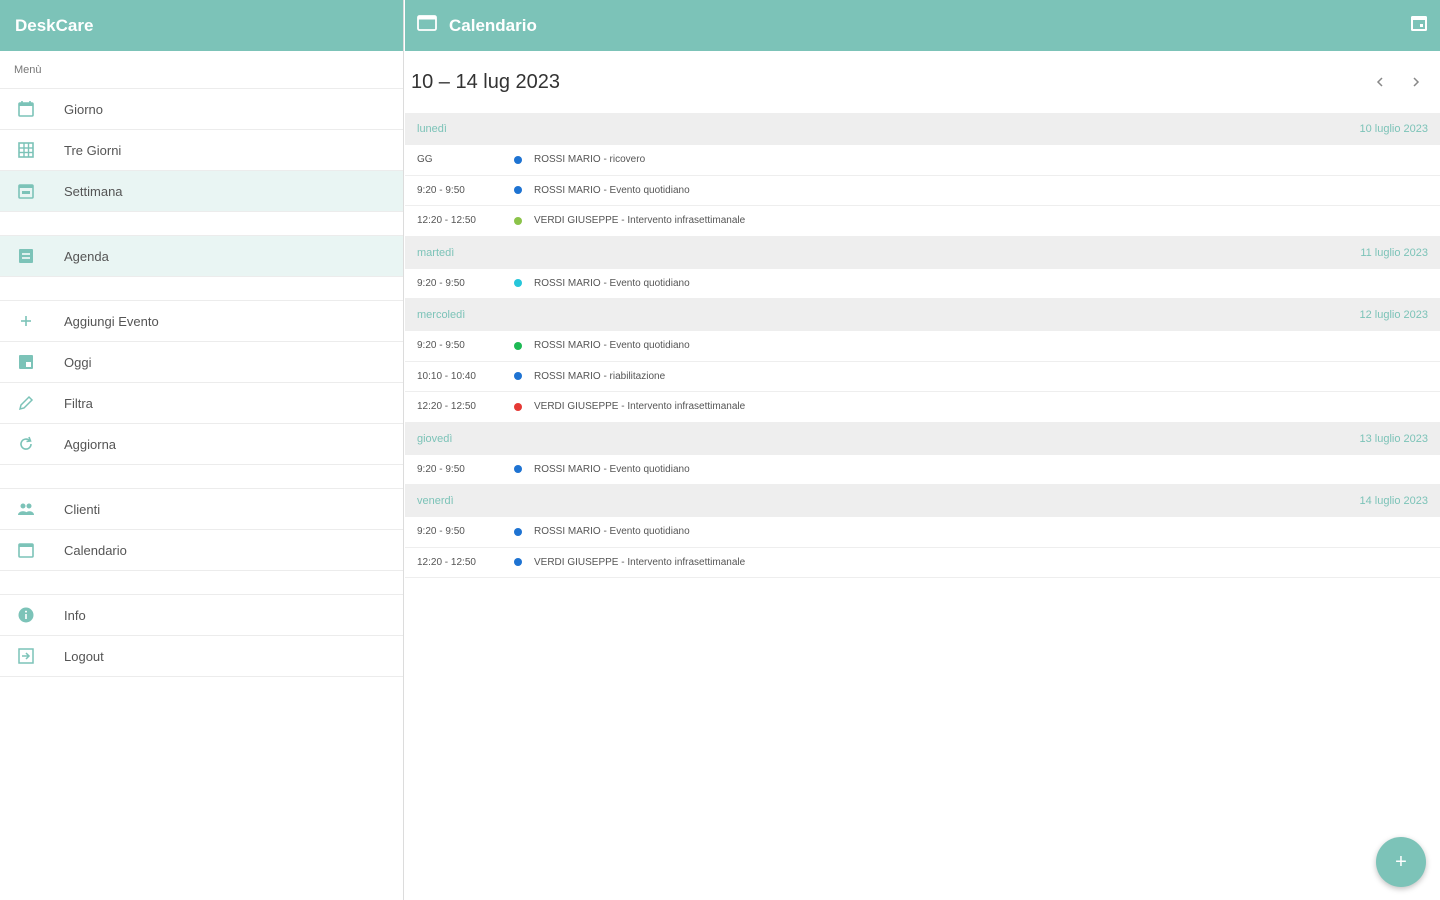 The height and width of the screenshot is (900, 1440). What do you see at coordinates (201, 656) in the screenshot?
I see `sidebar-item-logout: Logout` at bounding box center [201, 656].